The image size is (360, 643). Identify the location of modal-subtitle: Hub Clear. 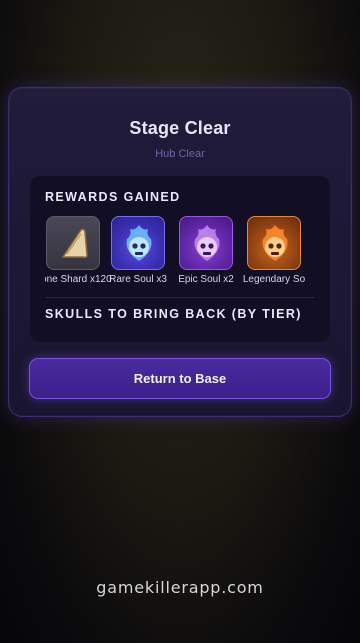
(180, 154).